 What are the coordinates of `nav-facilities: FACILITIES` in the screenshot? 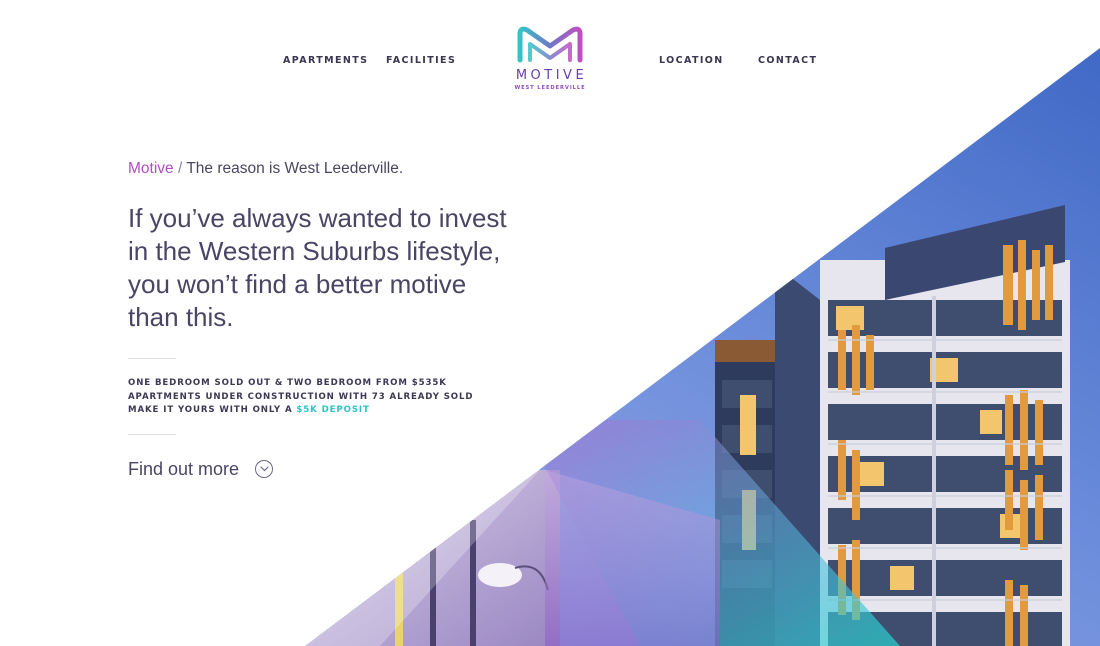 It's located at (421, 60).